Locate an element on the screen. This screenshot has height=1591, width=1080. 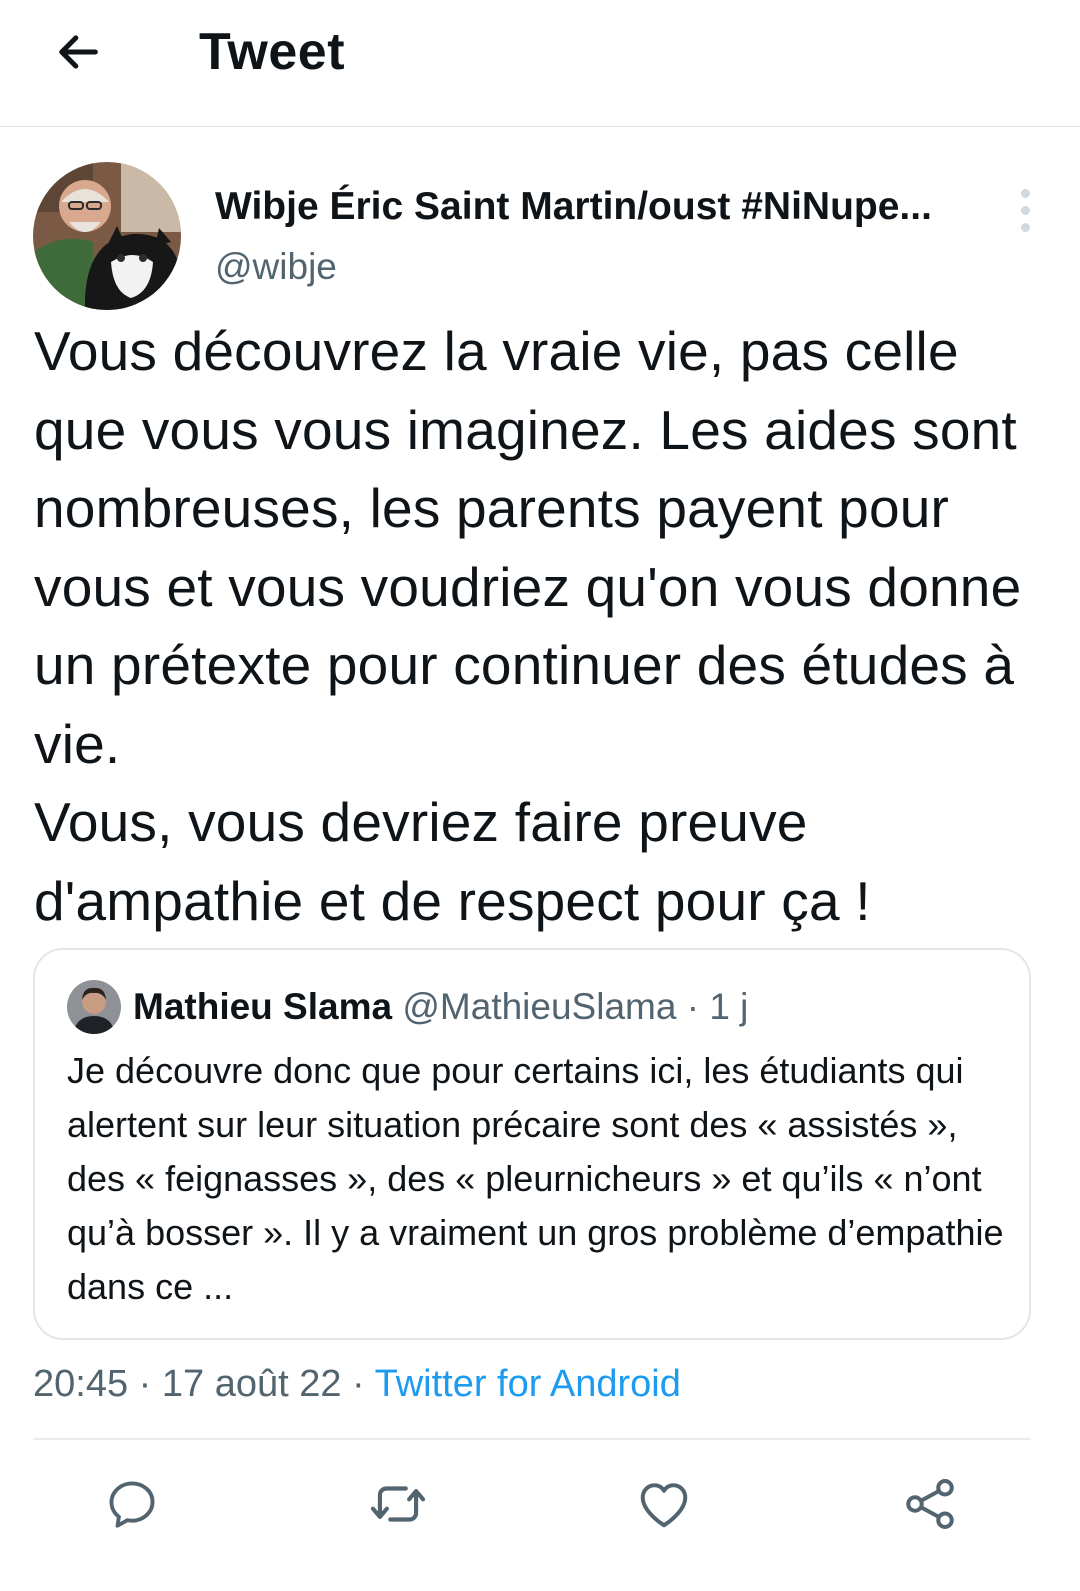
quote-header: Mathieu Slama @MathieuSlama · 1 j is located at coordinates (440, 1007).